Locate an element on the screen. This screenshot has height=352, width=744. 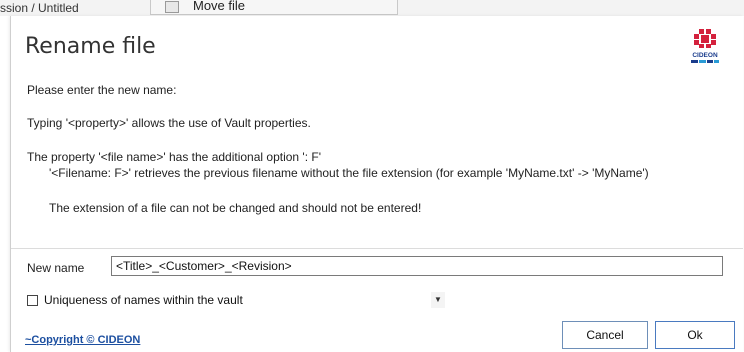
background-panel-label: Move file is located at coordinates (219, 6).